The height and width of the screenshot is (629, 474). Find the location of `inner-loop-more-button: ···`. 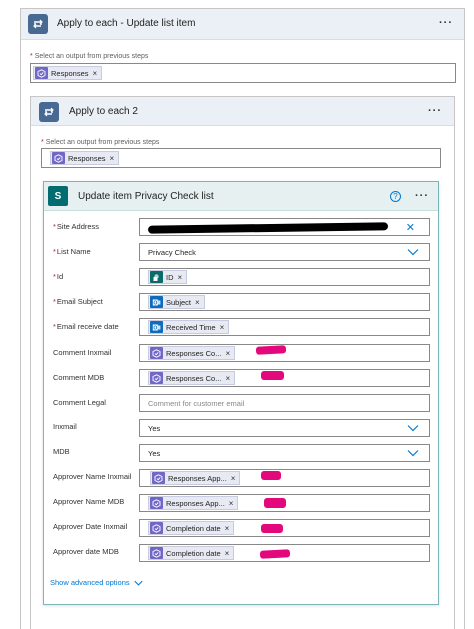

inner-loop-more-button: ··· is located at coordinates (435, 111).